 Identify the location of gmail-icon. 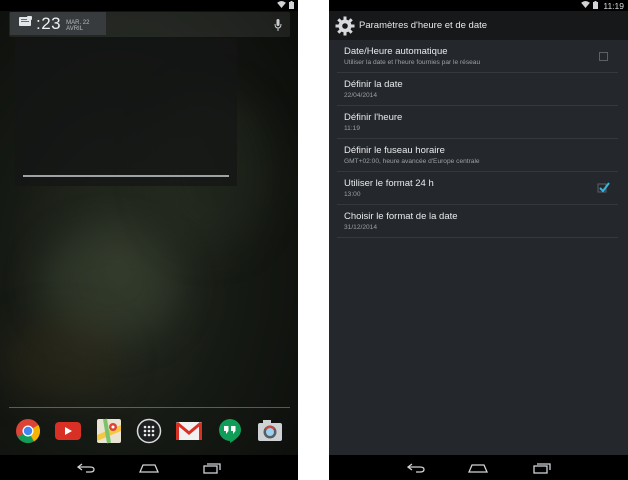
(189, 431).